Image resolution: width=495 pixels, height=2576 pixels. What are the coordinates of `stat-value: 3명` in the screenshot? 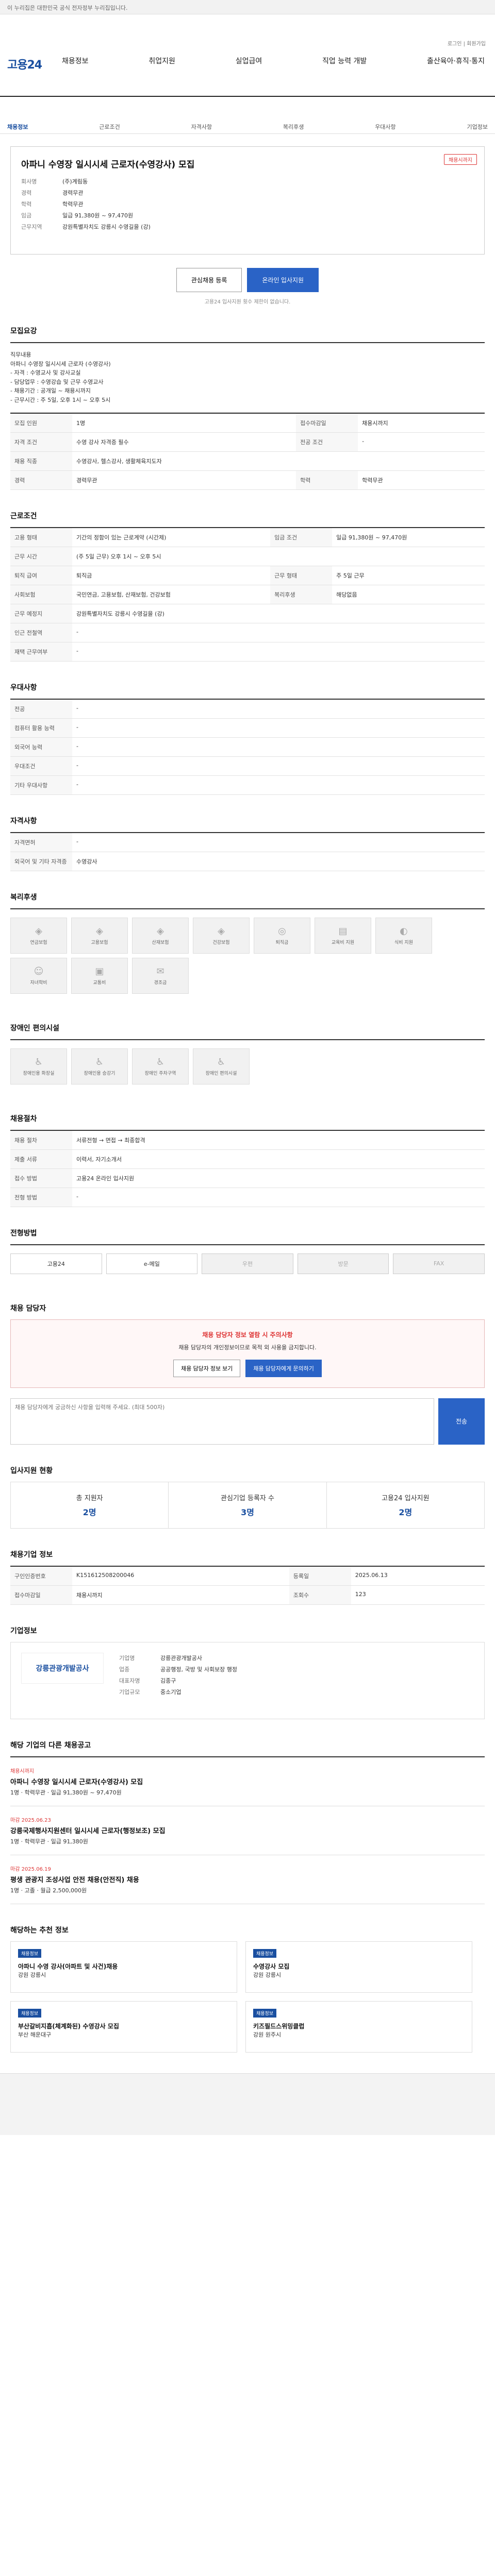 It's located at (247, 1512).